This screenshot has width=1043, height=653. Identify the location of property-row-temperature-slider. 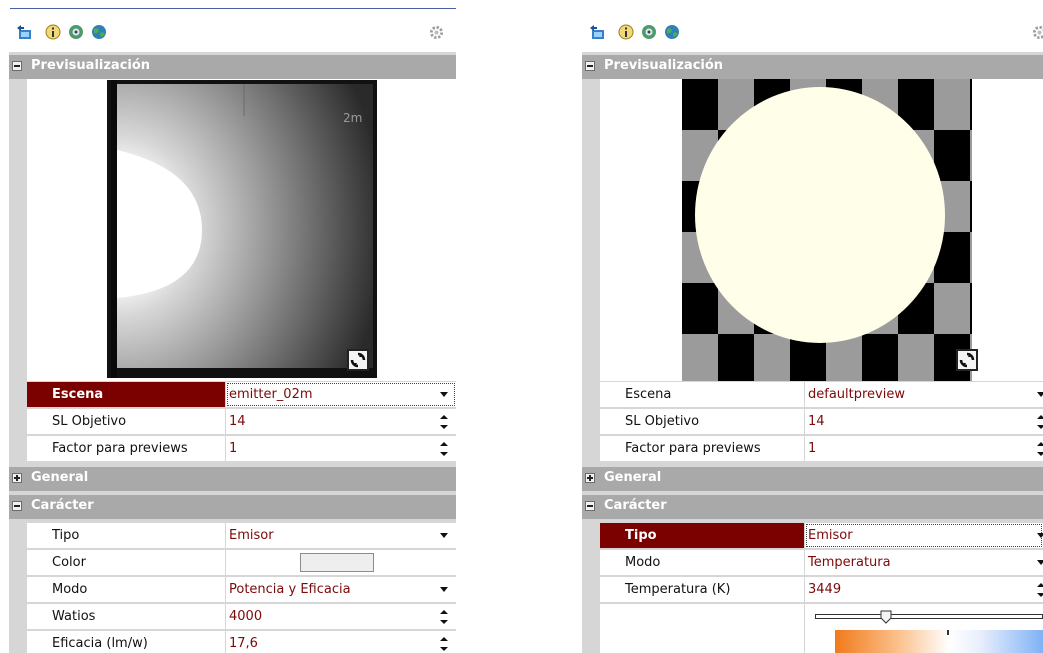
(821, 628).